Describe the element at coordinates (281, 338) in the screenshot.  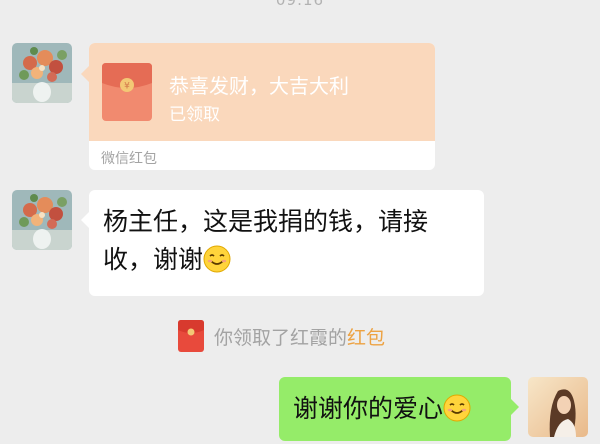
I see `notice-text: 你领取了红霞的` at that location.